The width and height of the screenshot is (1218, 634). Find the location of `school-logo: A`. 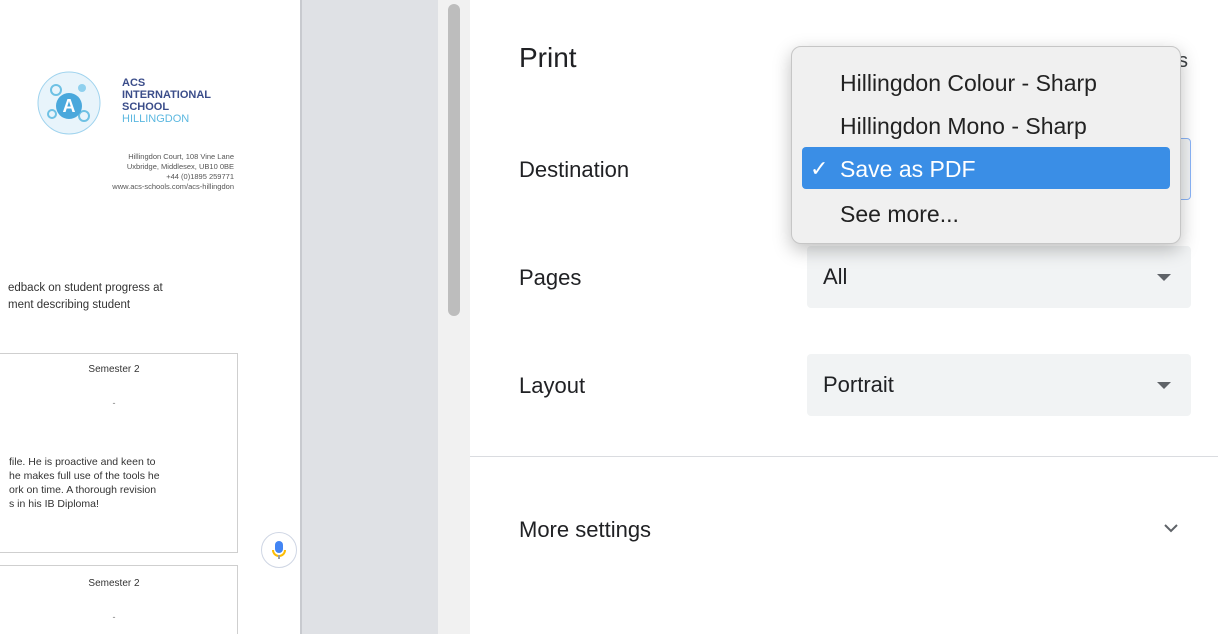

school-logo: A is located at coordinates (69, 103).